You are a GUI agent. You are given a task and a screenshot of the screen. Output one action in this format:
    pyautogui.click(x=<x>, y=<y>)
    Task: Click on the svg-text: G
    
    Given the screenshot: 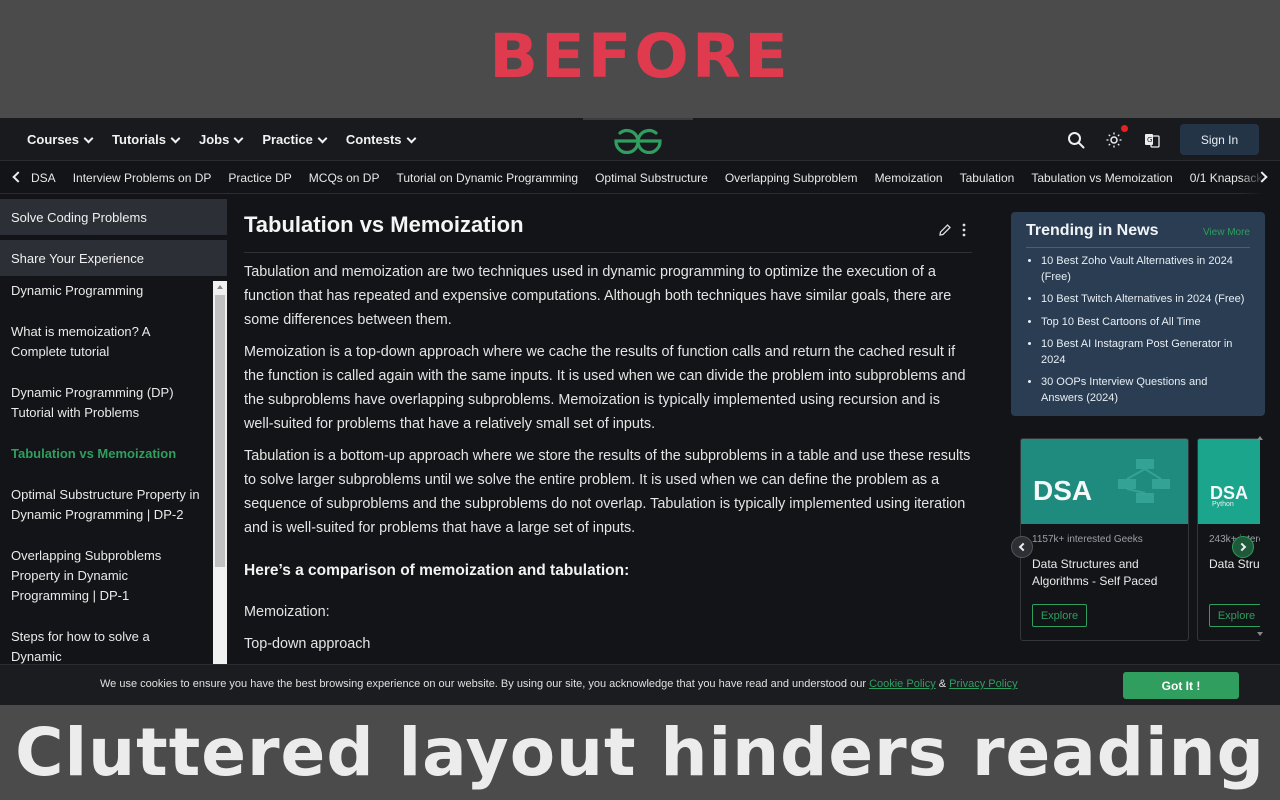 What is the action you would take?
    pyautogui.click(x=1149, y=140)
    